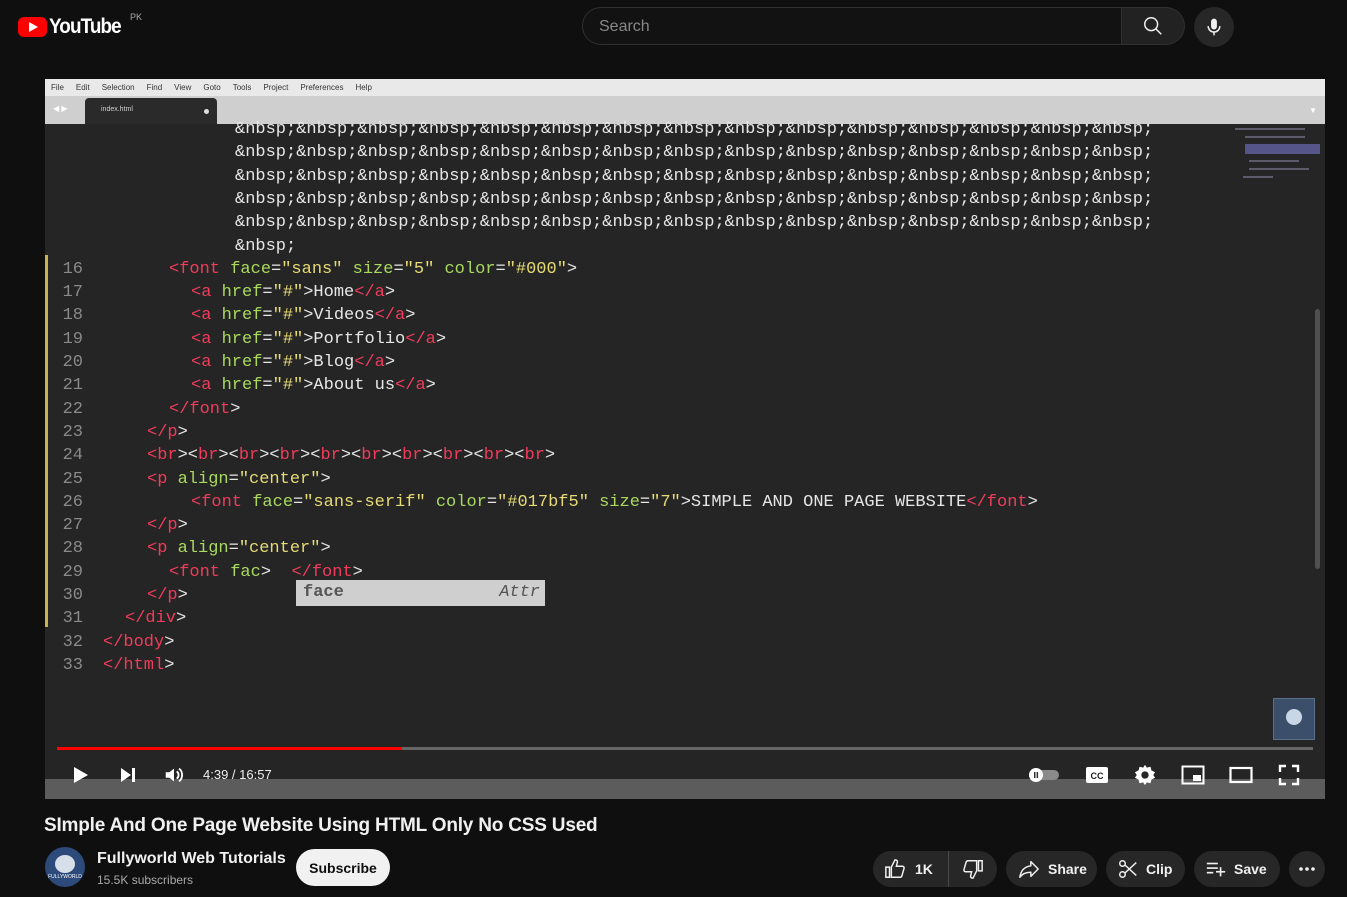 The height and width of the screenshot is (897, 1347). What do you see at coordinates (191, 859) in the screenshot?
I see `channel-name: Fullyworld Web Tutorials` at bounding box center [191, 859].